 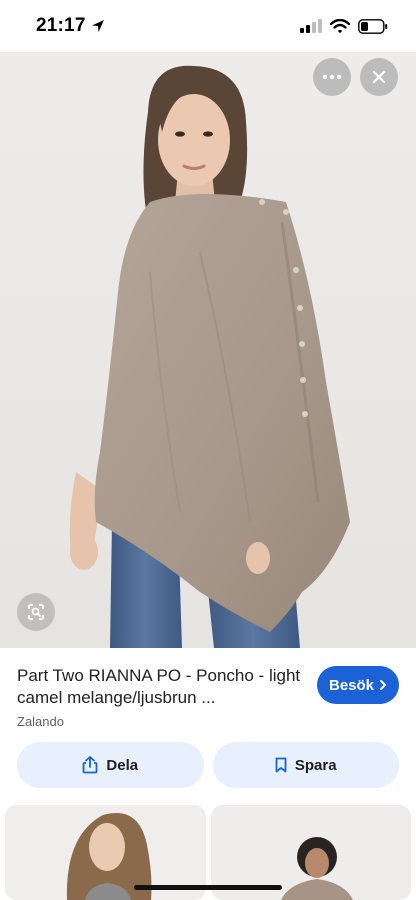 What do you see at coordinates (208, 26) in the screenshot?
I see `status-bar: 21:17` at bounding box center [208, 26].